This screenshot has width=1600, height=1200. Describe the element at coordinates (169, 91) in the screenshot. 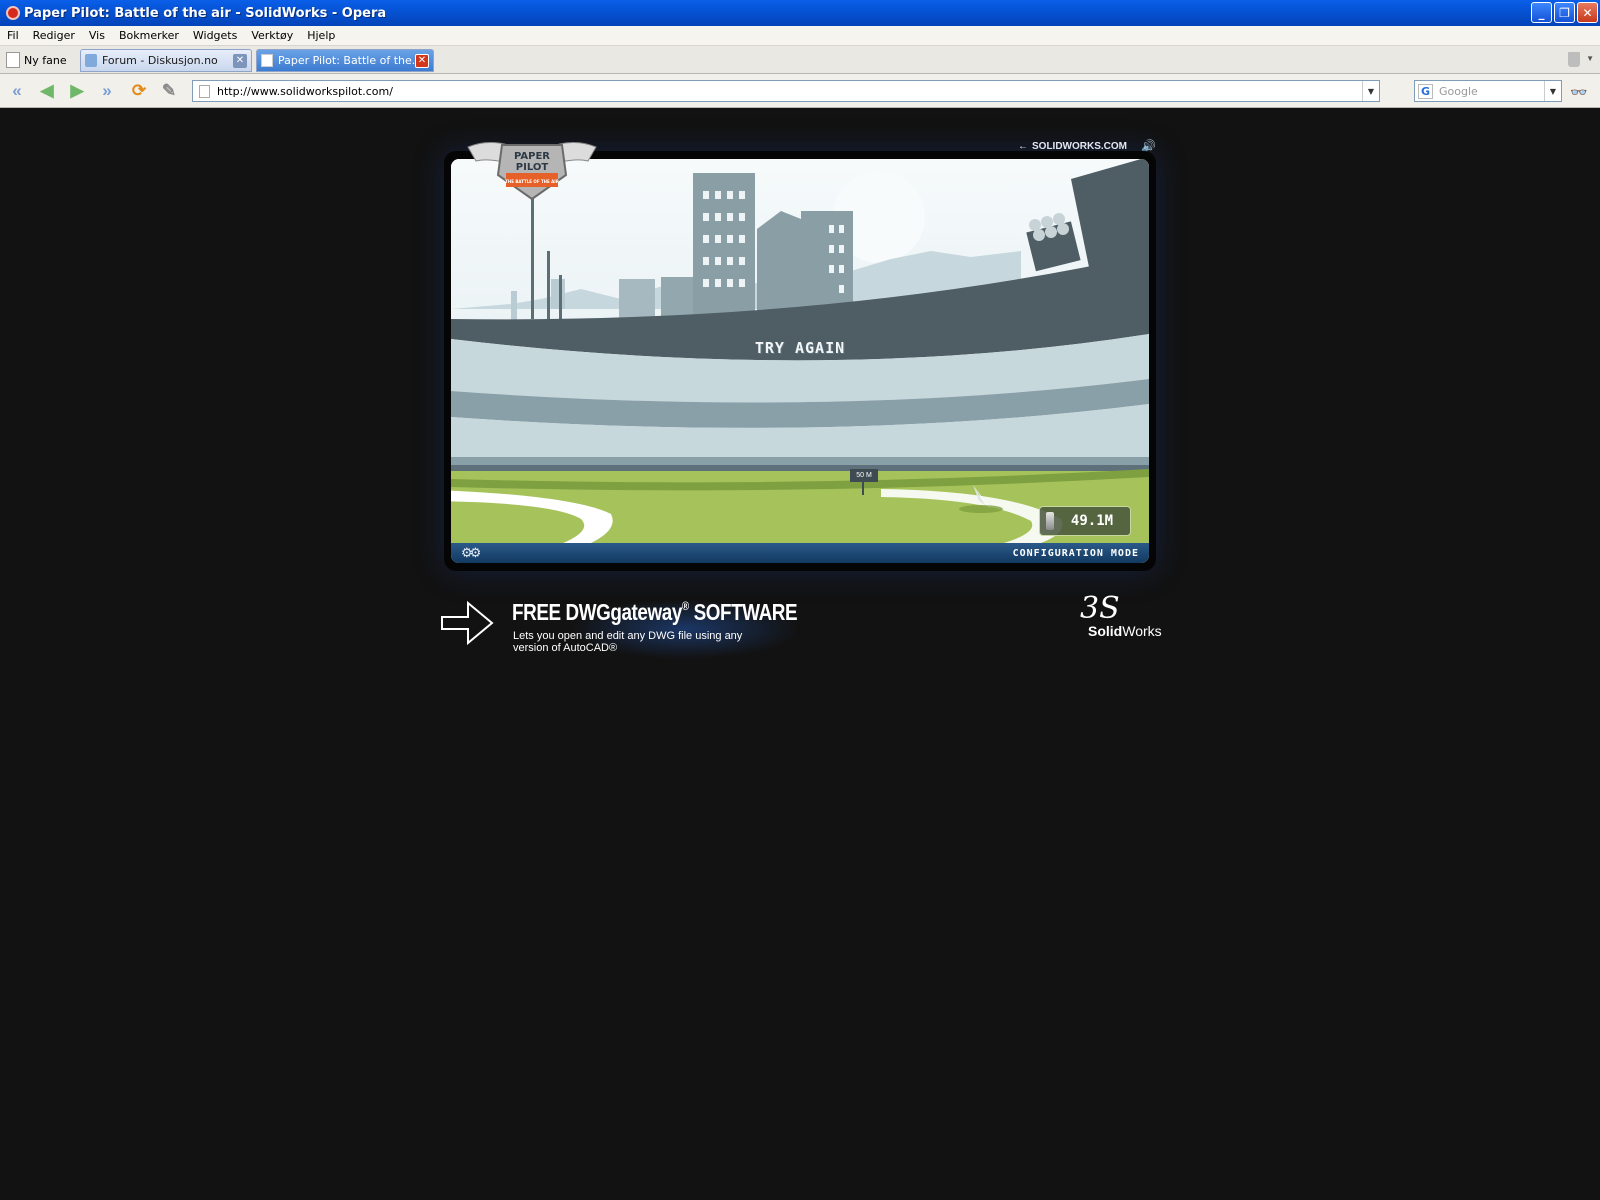

I see `edit-pen-icon: ✎` at that location.